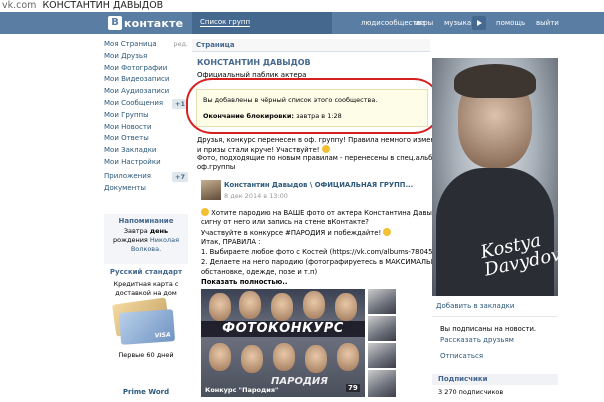 This screenshot has height=402, width=604. What do you see at coordinates (477, 340) in the screenshot?
I see `tell-friends-link: Рассказать друзьям` at bounding box center [477, 340].